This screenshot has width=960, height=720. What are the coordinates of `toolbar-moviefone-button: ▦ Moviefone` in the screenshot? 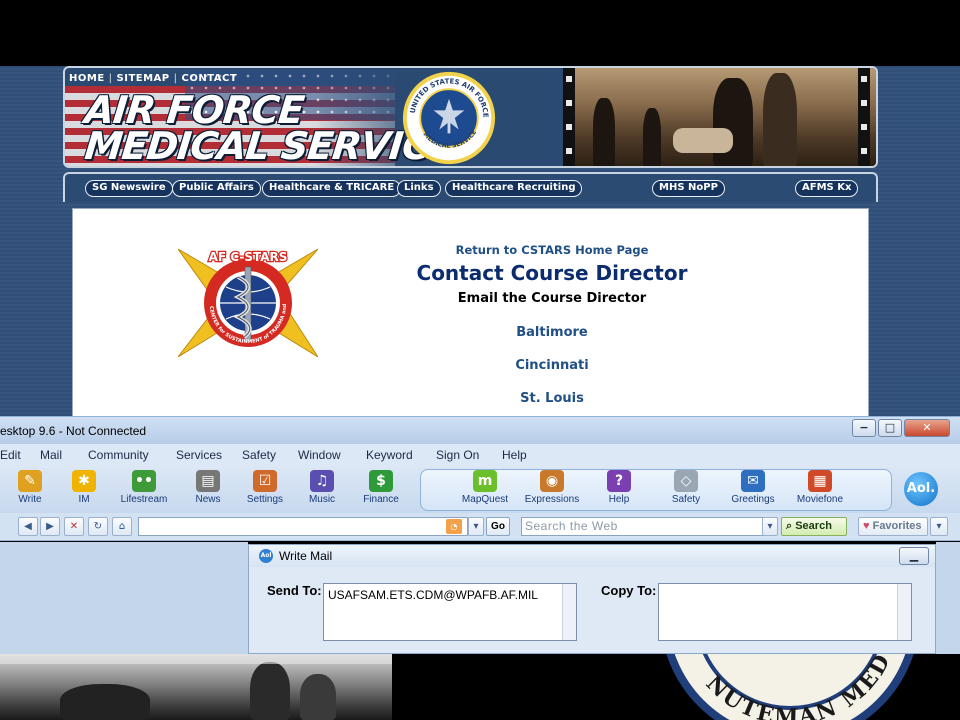 It's located at (820, 487).